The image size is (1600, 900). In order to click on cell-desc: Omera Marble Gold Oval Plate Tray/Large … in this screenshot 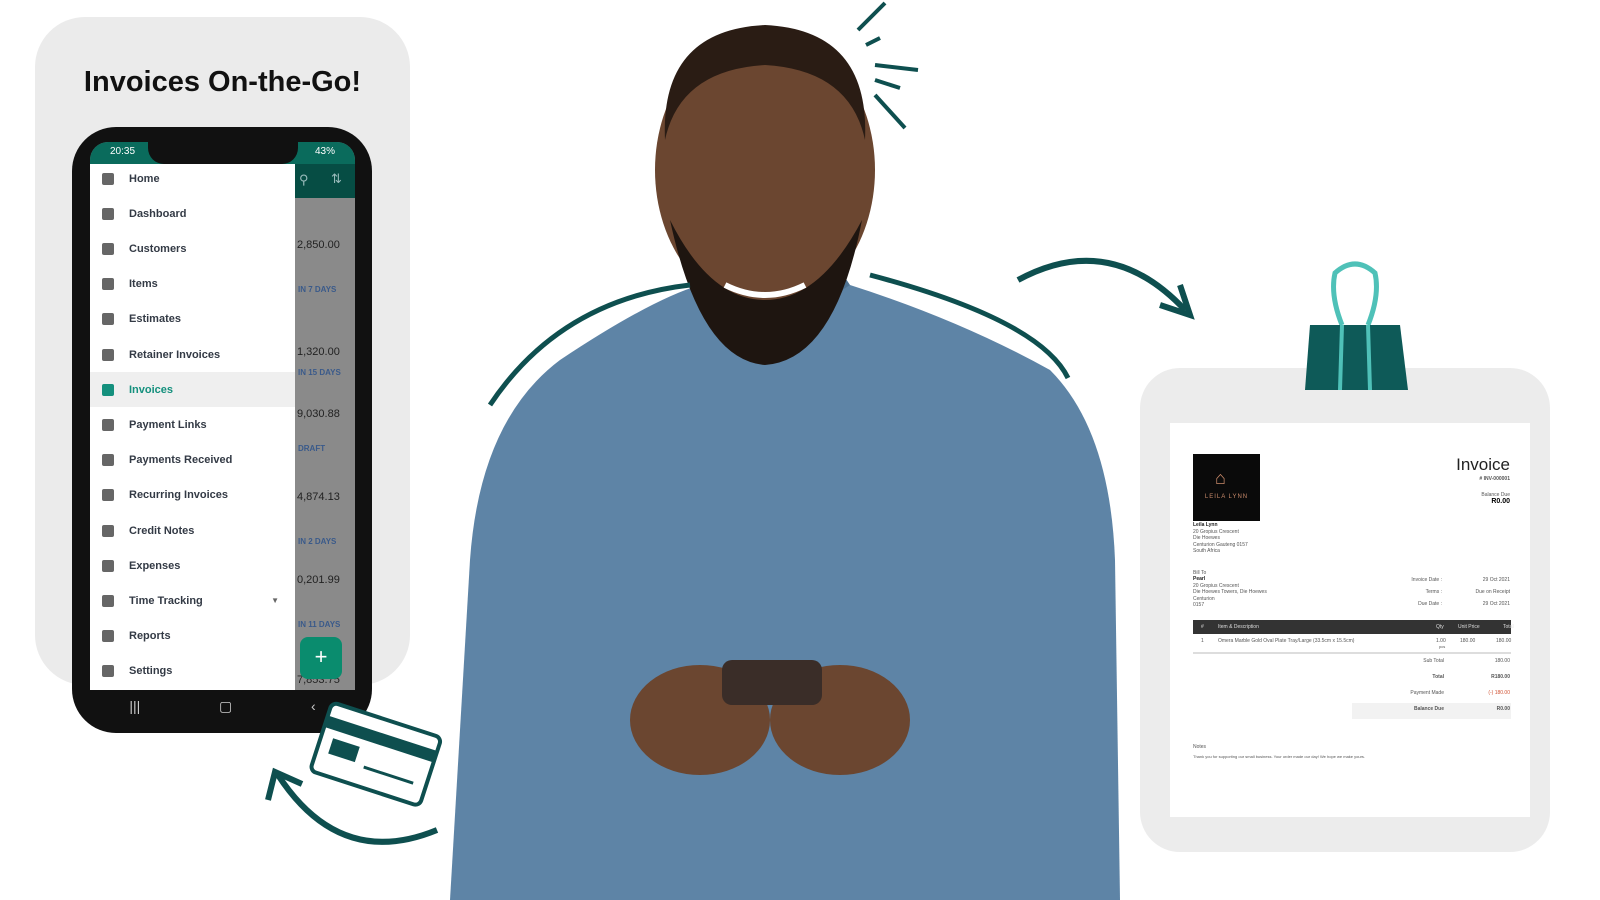, I will do `click(1286, 641)`.